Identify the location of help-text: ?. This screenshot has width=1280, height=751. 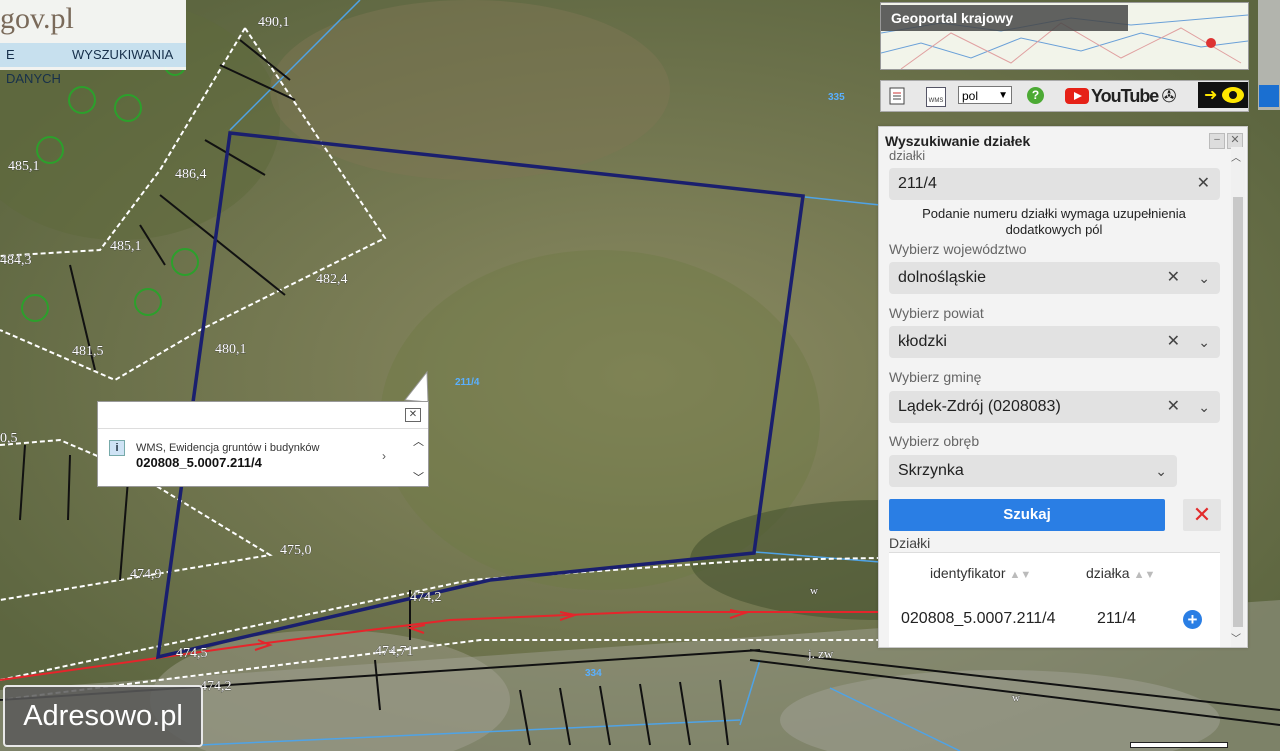
(1035, 95).